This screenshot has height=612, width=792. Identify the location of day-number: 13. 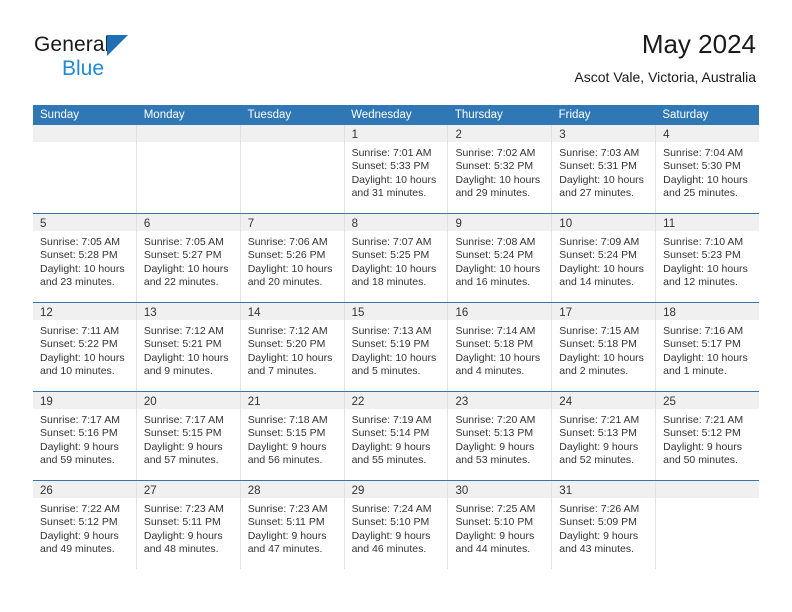
(150, 313).